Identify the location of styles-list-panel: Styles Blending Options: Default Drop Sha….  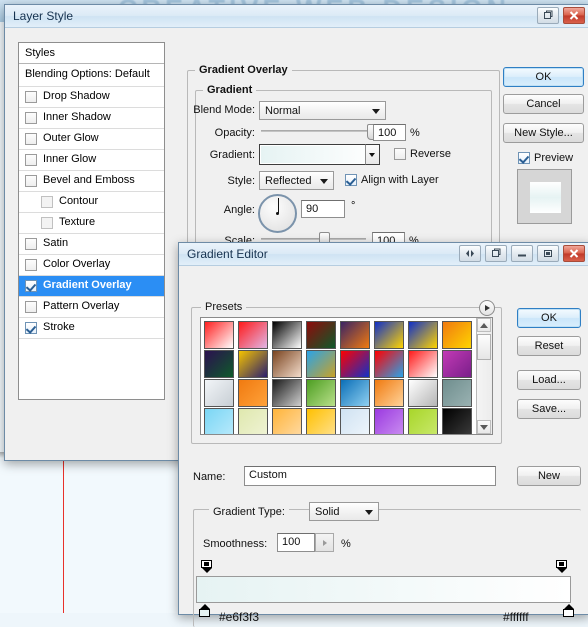
(91, 221).